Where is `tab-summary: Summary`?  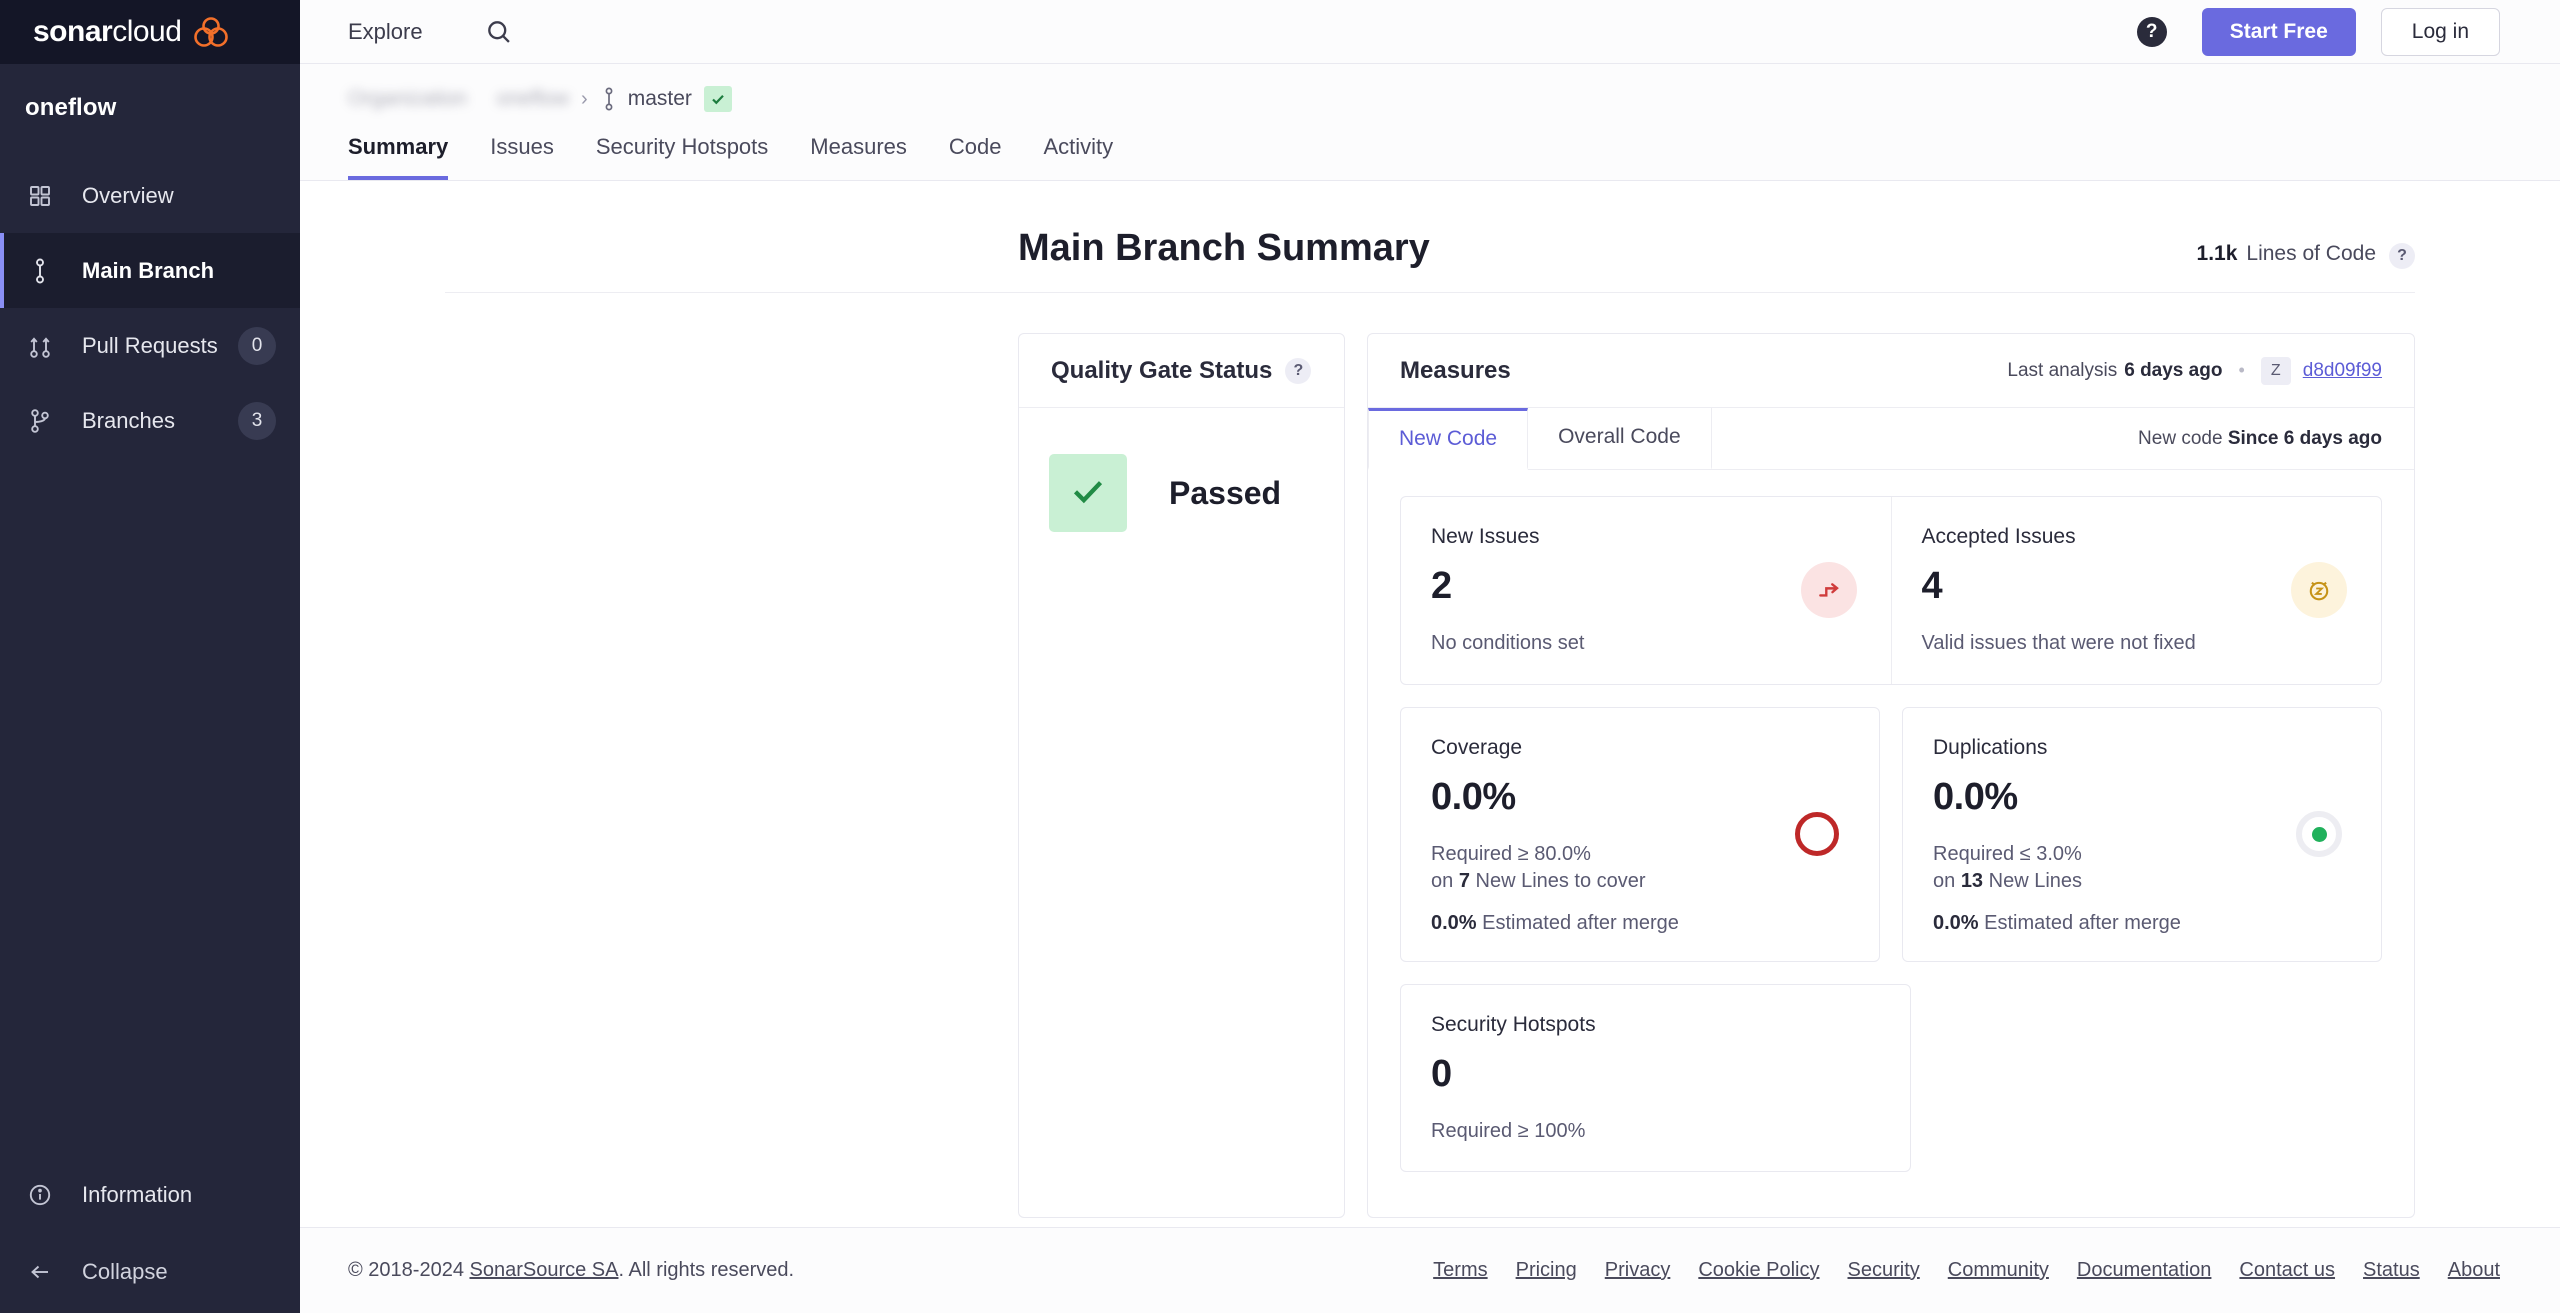 tab-summary: Summary is located at coordinates (398, 157).